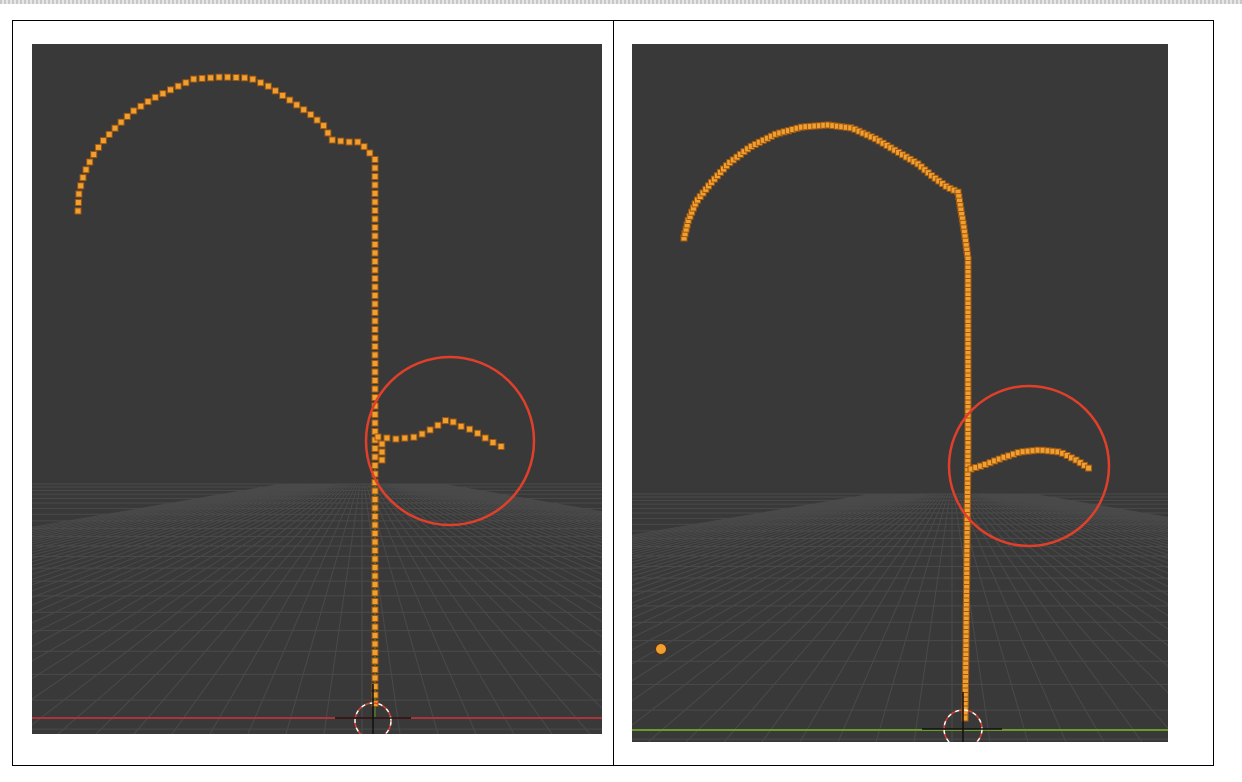 The image size is (1242, 782). Describe the element at coordinates (373, 709) in the screenshot. I see `3d-cursor-icon` at that location.